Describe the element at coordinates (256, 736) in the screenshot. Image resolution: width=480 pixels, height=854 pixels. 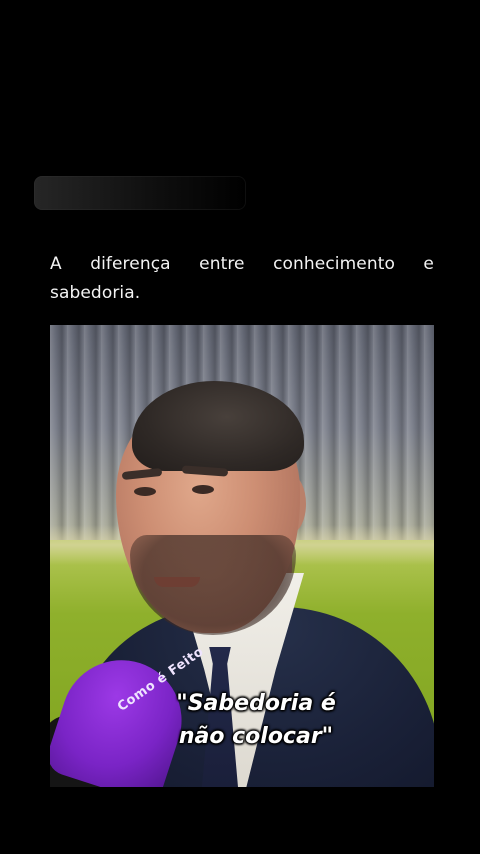
I see `subtitle-line-2: não colocar"` at that location.